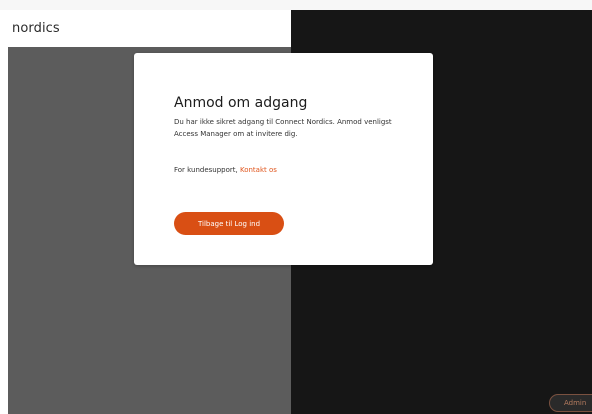  Describe the element at coordinates (207, 170) in the screenshot. I see `support-prefix: For kundesupport,` at that location.